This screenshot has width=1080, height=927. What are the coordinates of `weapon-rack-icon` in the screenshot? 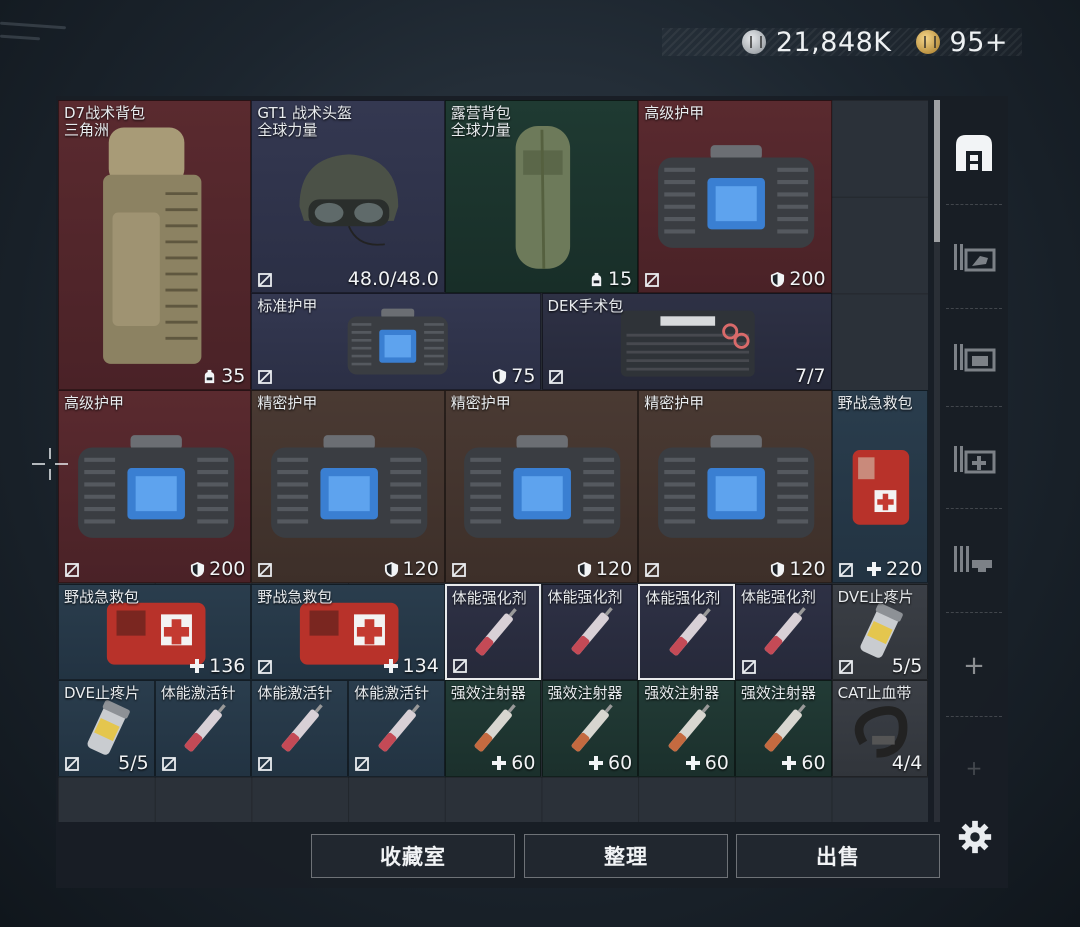 It's located at (975, 258).